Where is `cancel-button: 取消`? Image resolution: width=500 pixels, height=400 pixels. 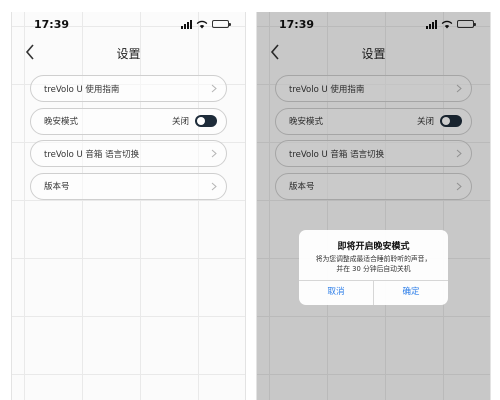
cancel-button: 取消 is located at coordinates (336, 293).